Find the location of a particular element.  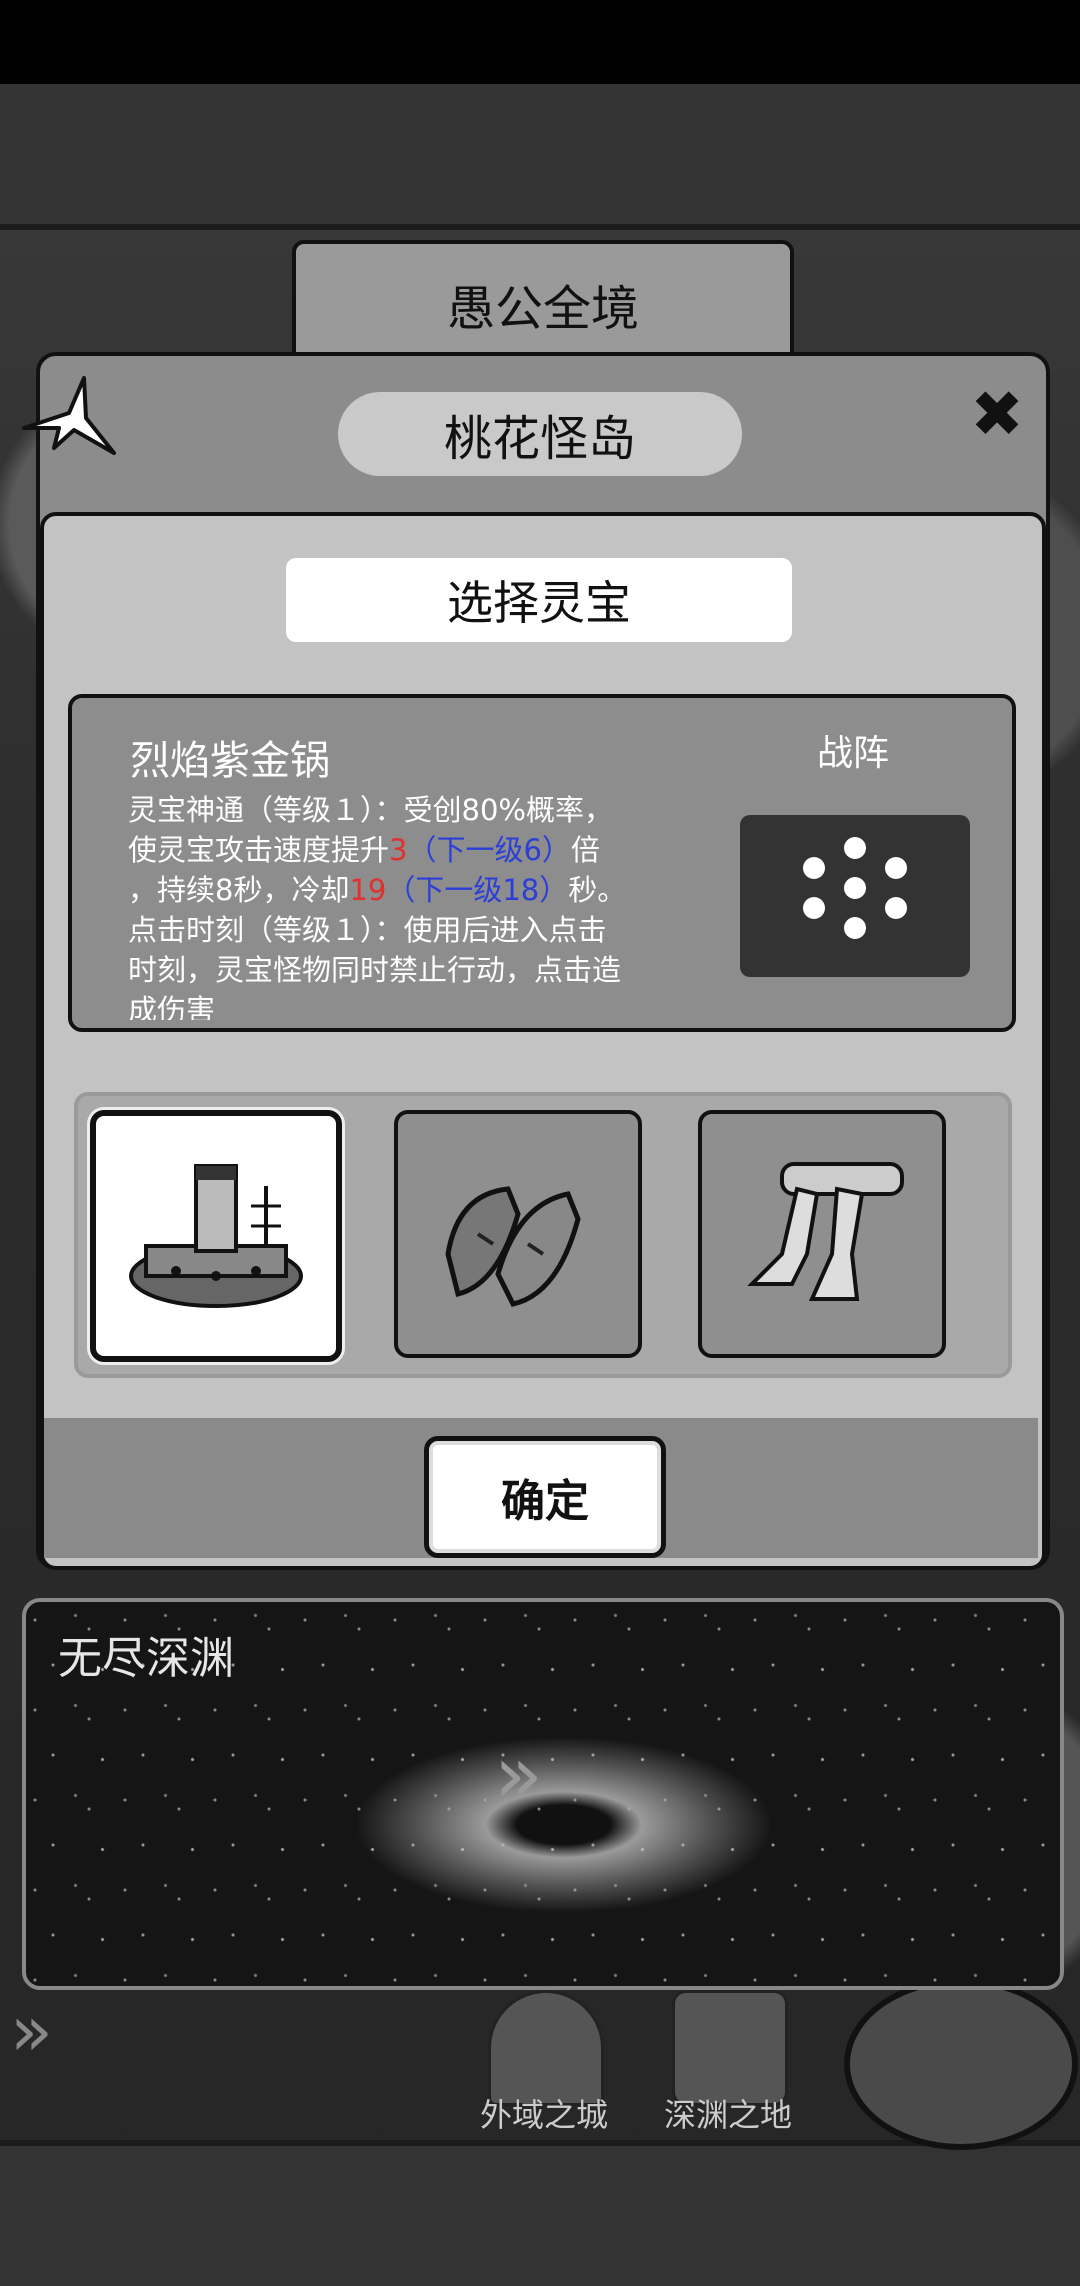

hotpot-ship-icon is located at coordinates (216, 1236).